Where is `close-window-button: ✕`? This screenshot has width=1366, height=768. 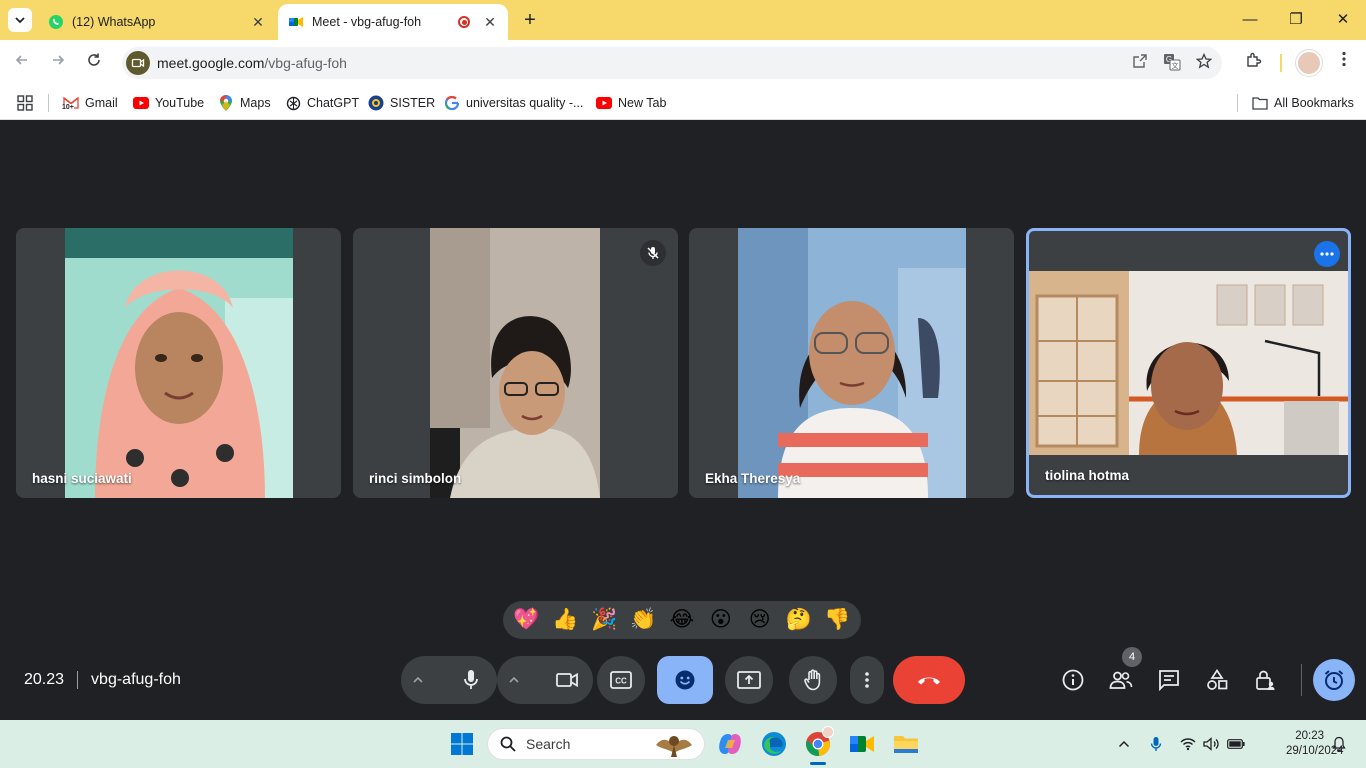
close-window-button: ✕ is located at coordinates (1343, 20).